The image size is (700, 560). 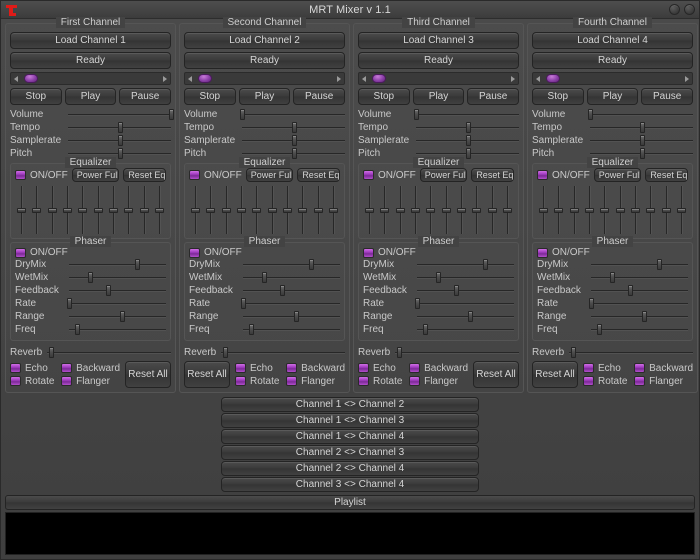 What do you see at coordinates (639, 316) in the screenshot?
I see `phaser-slider-range` at bounding box center [639, 316].